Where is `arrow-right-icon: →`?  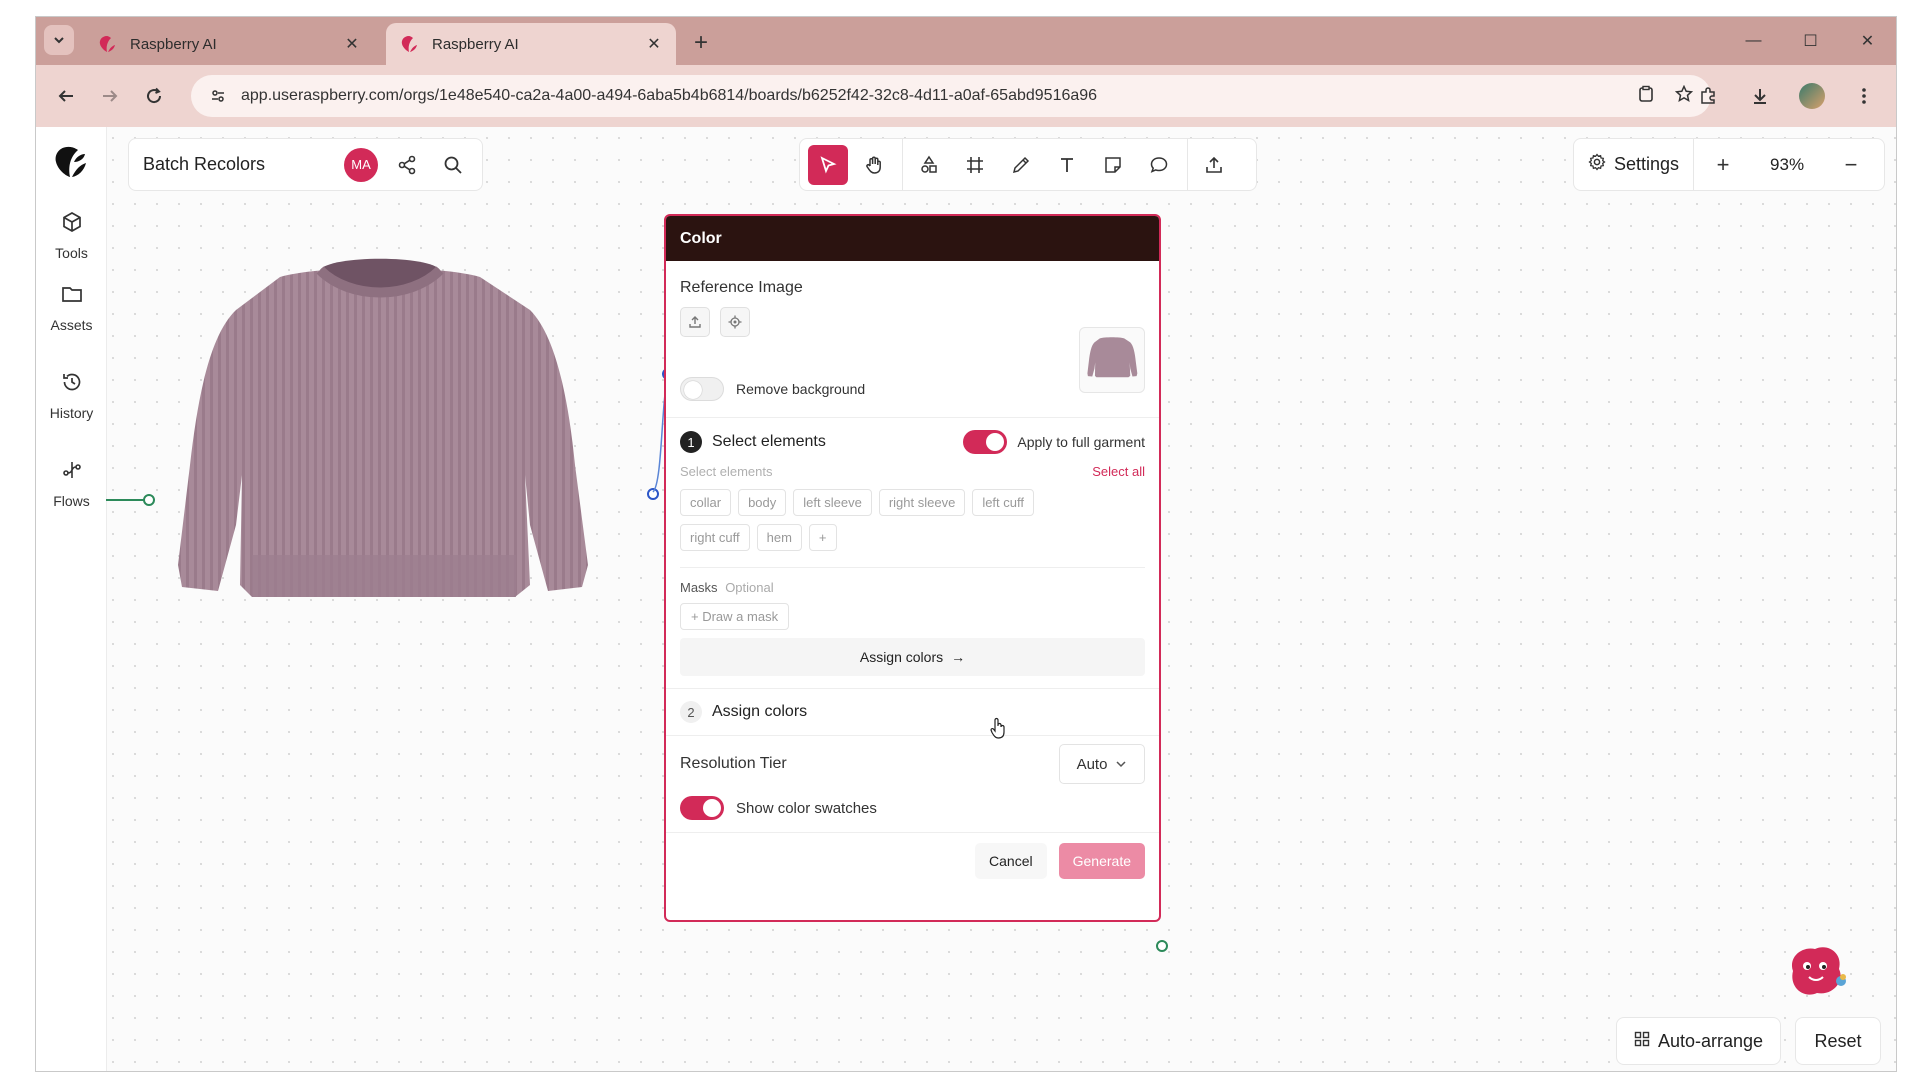 arrow-right-icon: → is located at coordinates (958, 657).